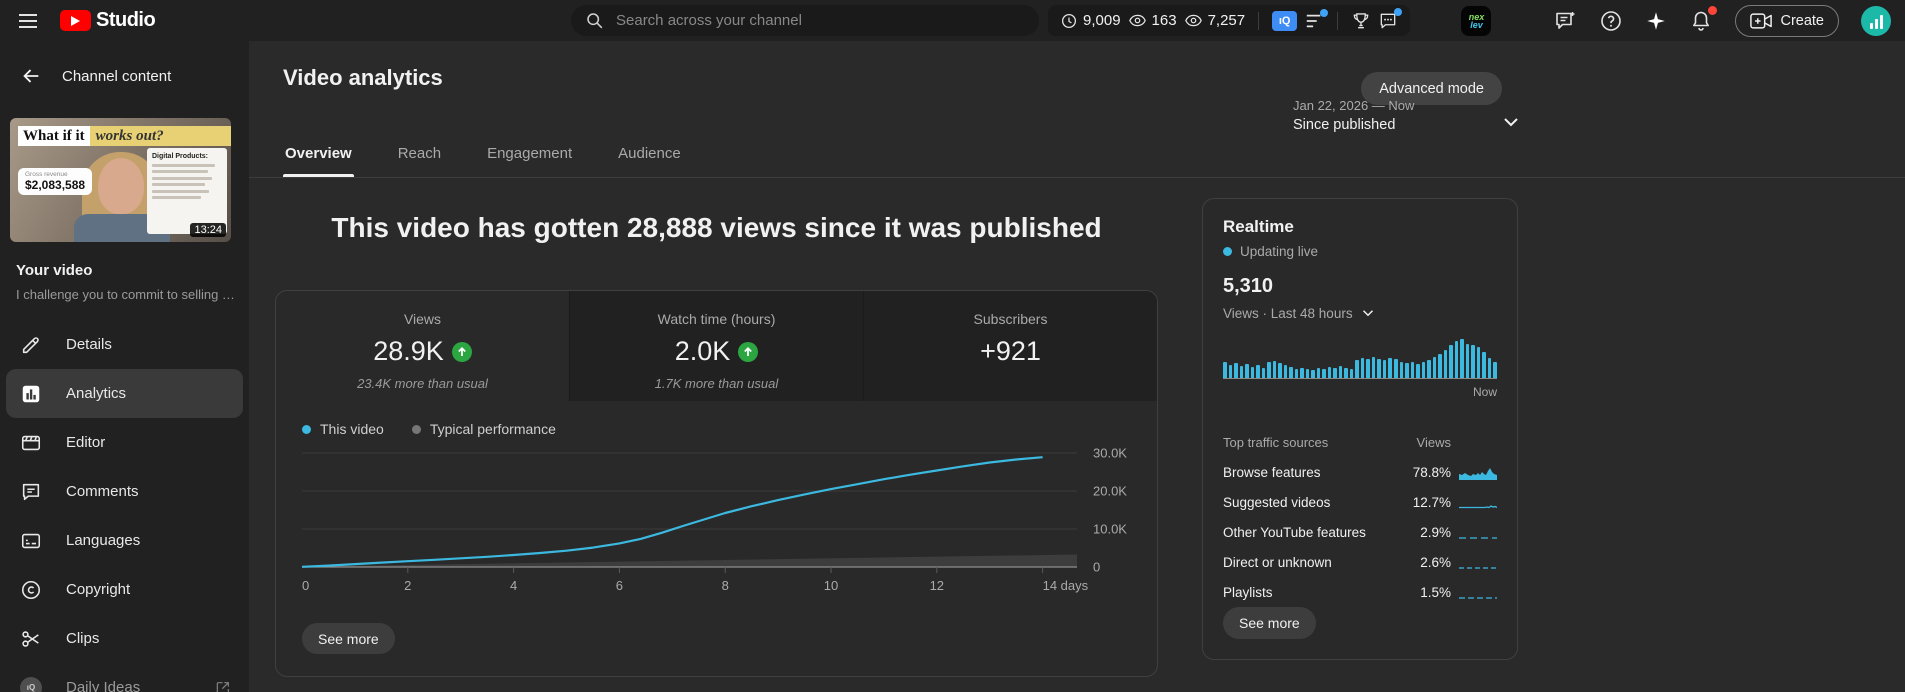  I want to click on views-large-value: 7,257, so click(1226, 20).